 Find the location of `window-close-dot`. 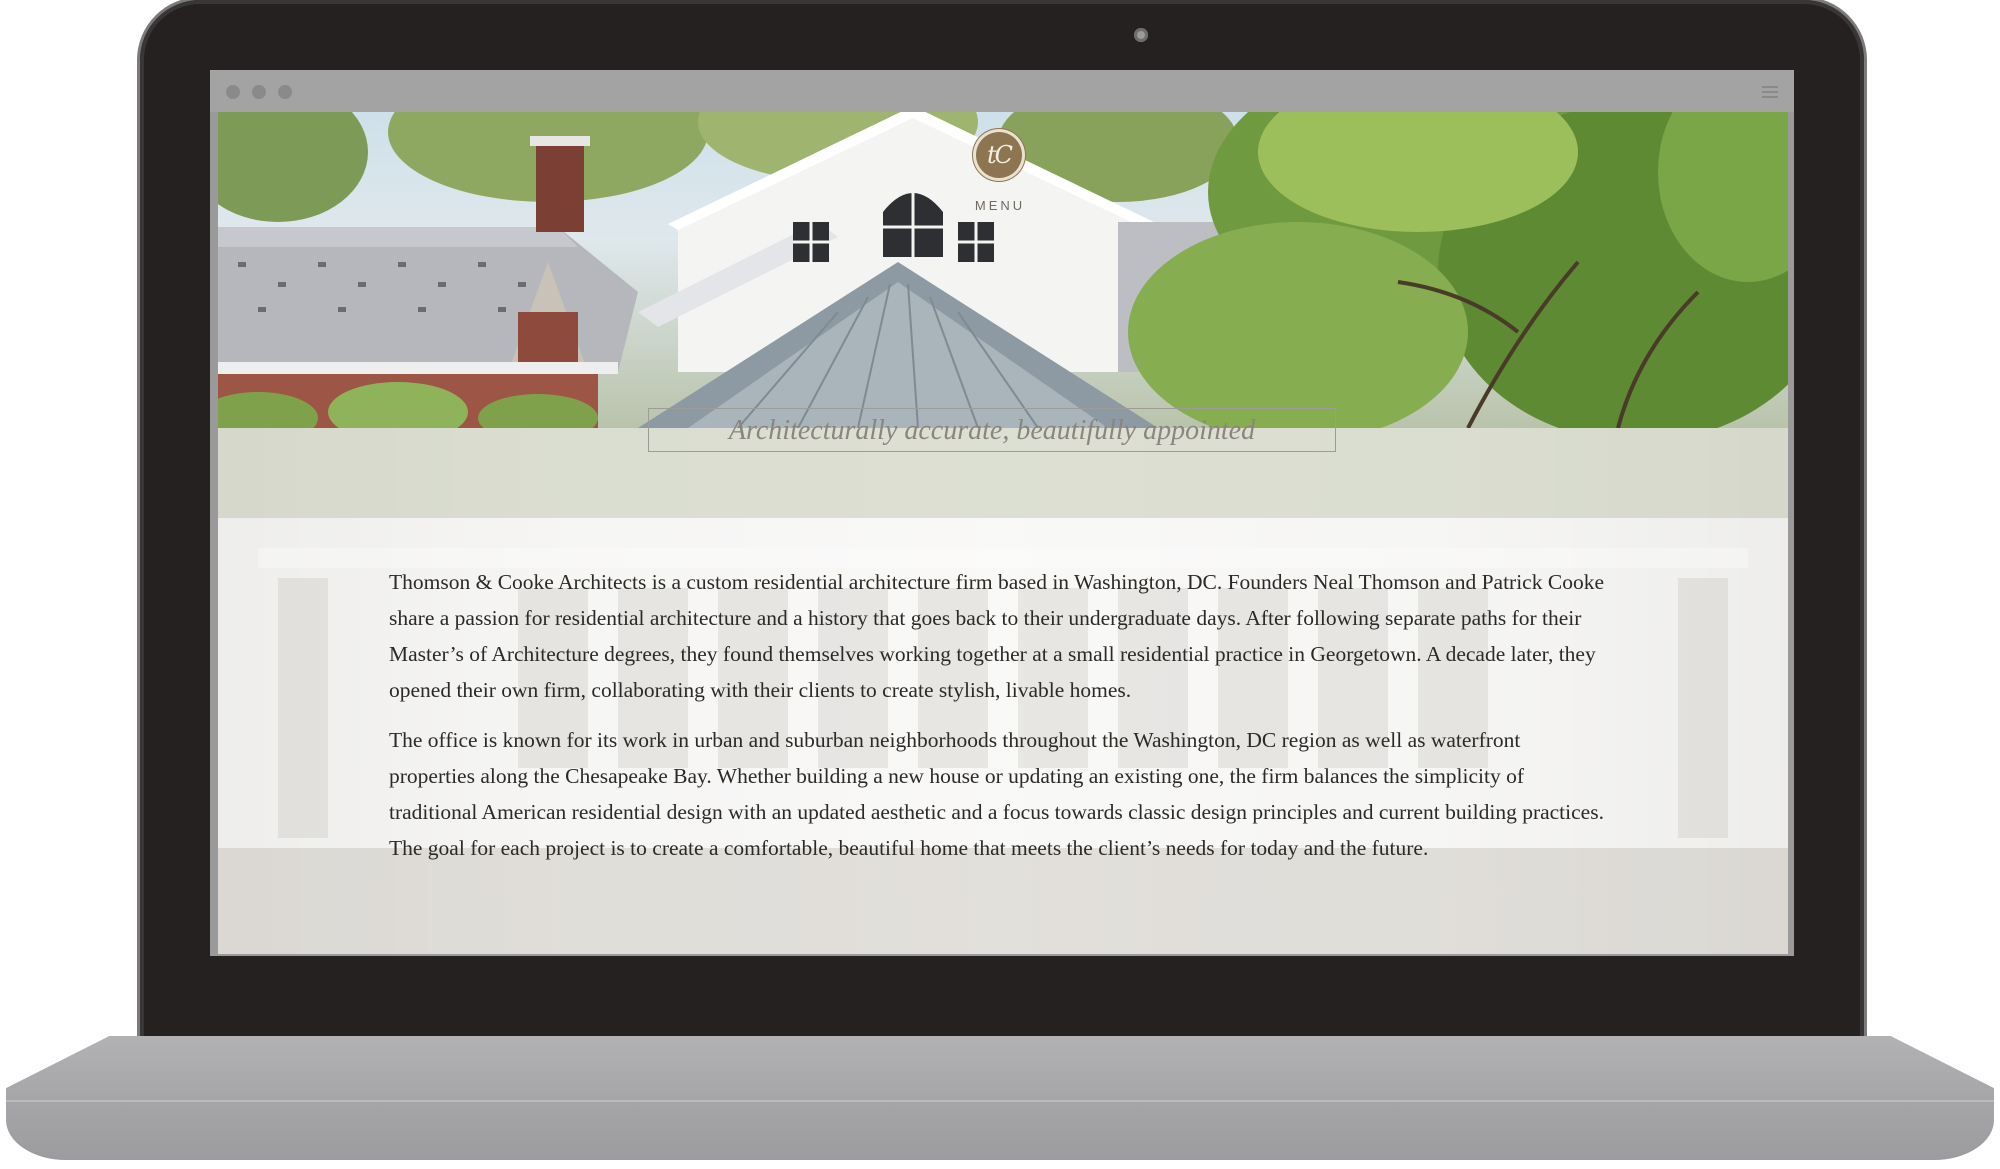

window-close-dot is located at coordinates (233, 92).